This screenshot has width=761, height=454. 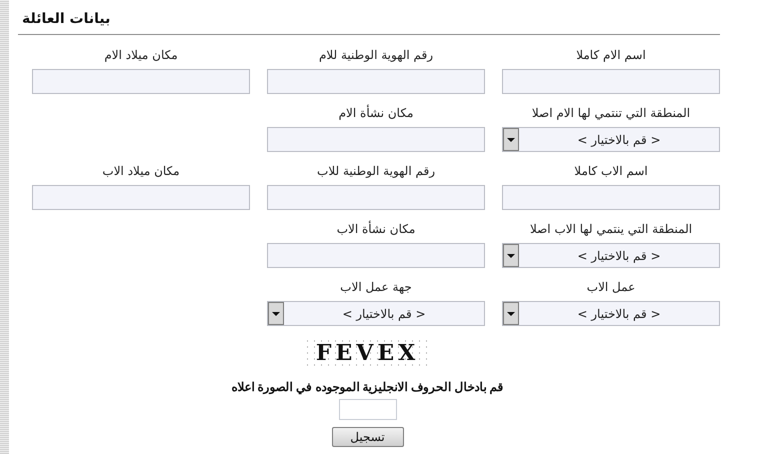 I want to click on field-label: اسم الام كاملا, so click(x=611, y=55).